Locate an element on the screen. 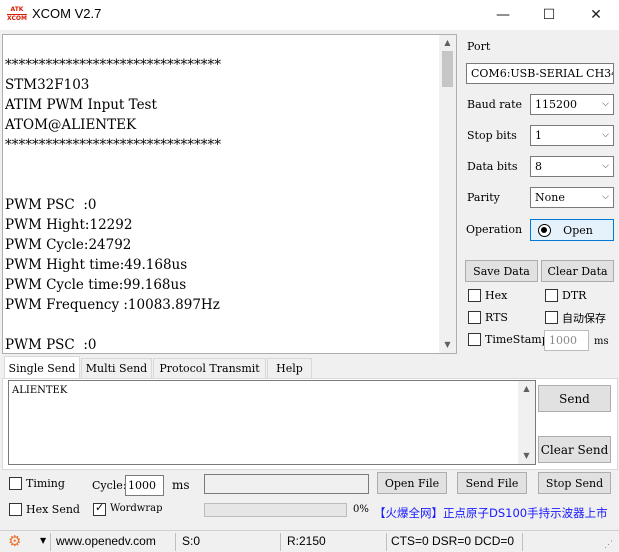 This screenshot has width=619, height=552. receive-line: PWM Hight time:49.168us is located at coordinates (96, 265).